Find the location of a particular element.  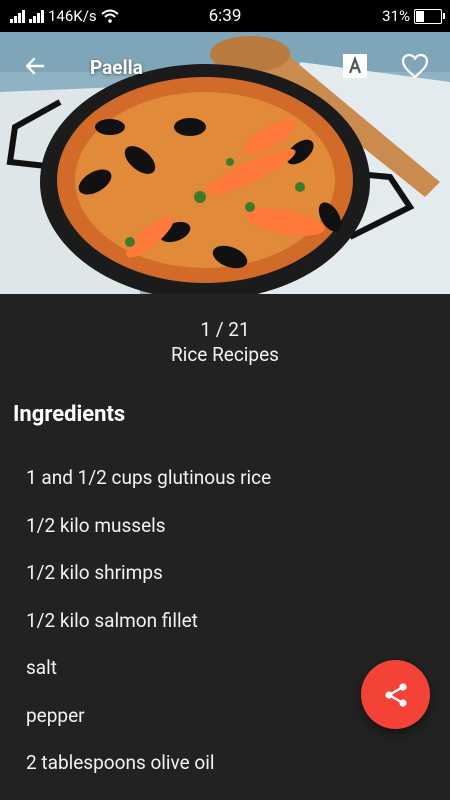

share-fab-button is located at coordinates (395, 694).